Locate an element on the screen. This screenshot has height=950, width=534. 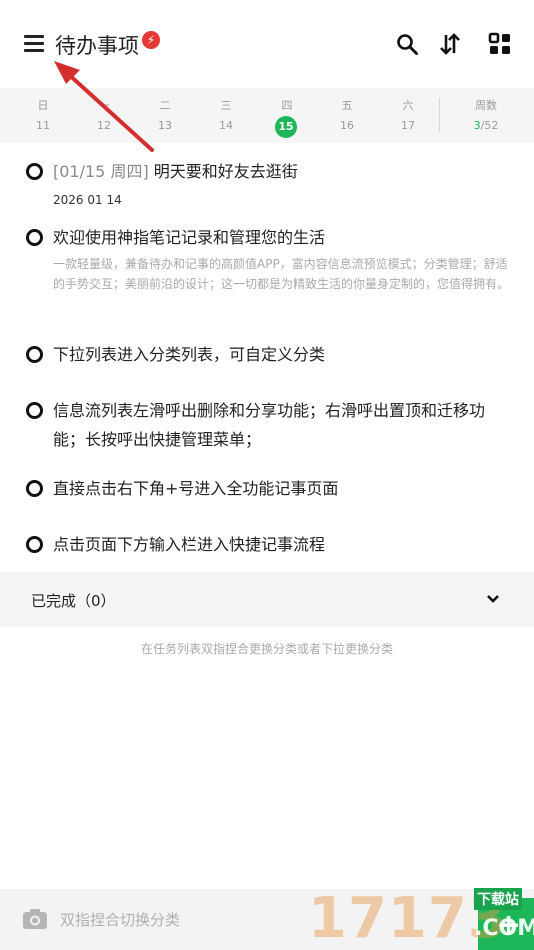
task-title: 信息流列表左滑呼出删除和分享功能；右滑呼出置顶和迁移功能；长按呼出快捷管理菜单； is located at coordinates (269, 425).